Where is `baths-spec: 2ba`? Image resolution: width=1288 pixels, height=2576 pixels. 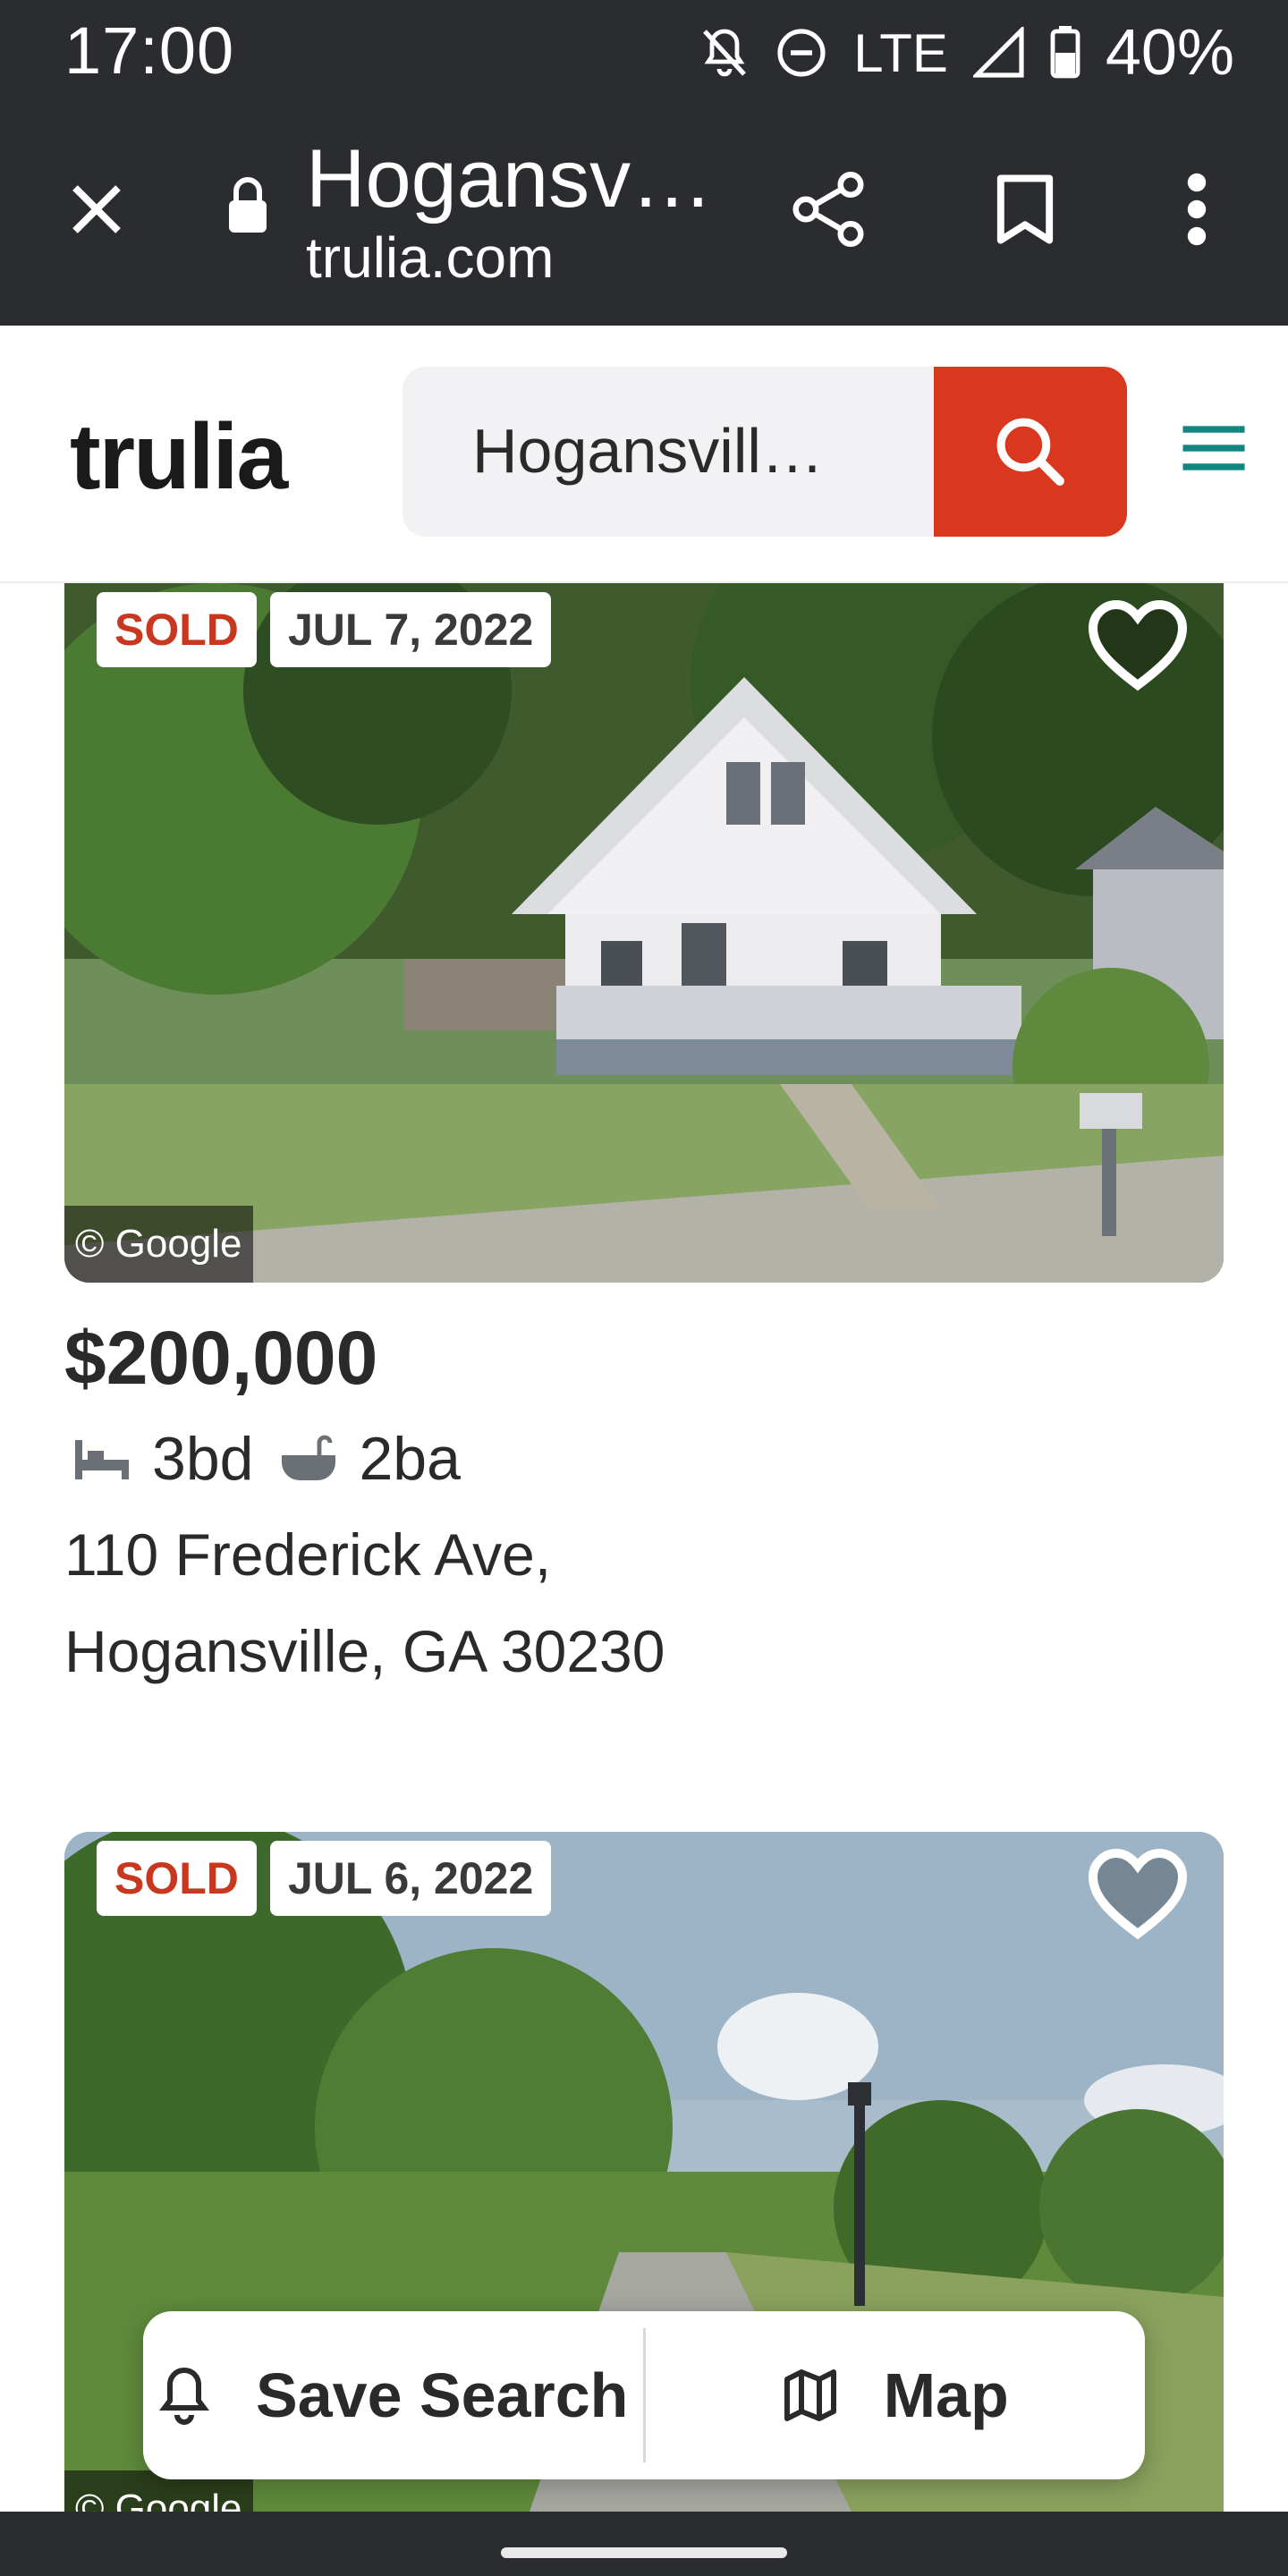
baths-spec: 2ba is located at coordinates (370, 1459).